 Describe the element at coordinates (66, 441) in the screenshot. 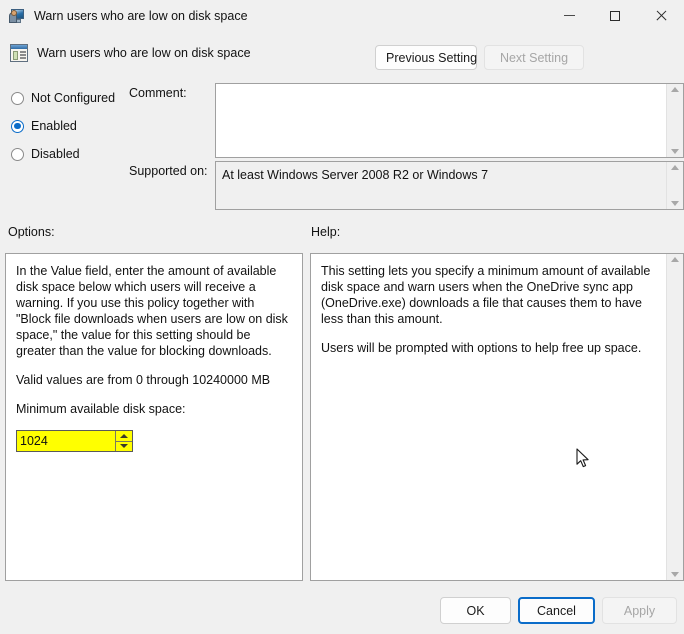

I see `minimum-disk-space-input: 1024` at that location.